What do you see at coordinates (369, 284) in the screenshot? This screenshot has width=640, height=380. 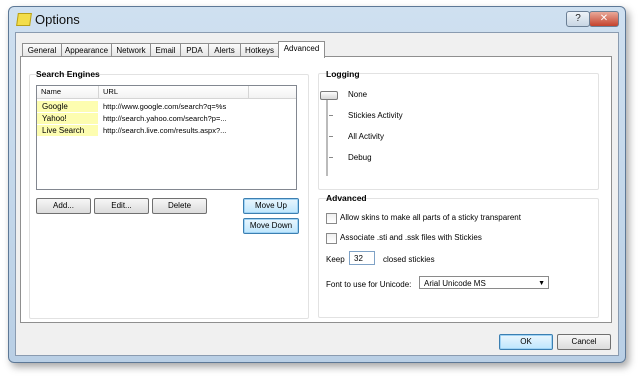 I see `unicode-font-label: Font to use for Unicode:` at bounding box center [369, 284].